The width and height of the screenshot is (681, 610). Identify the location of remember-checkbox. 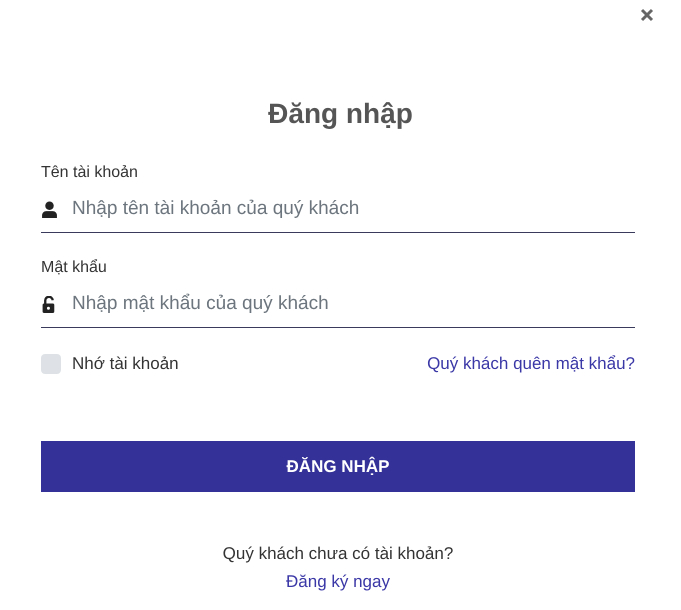
(51, 364).